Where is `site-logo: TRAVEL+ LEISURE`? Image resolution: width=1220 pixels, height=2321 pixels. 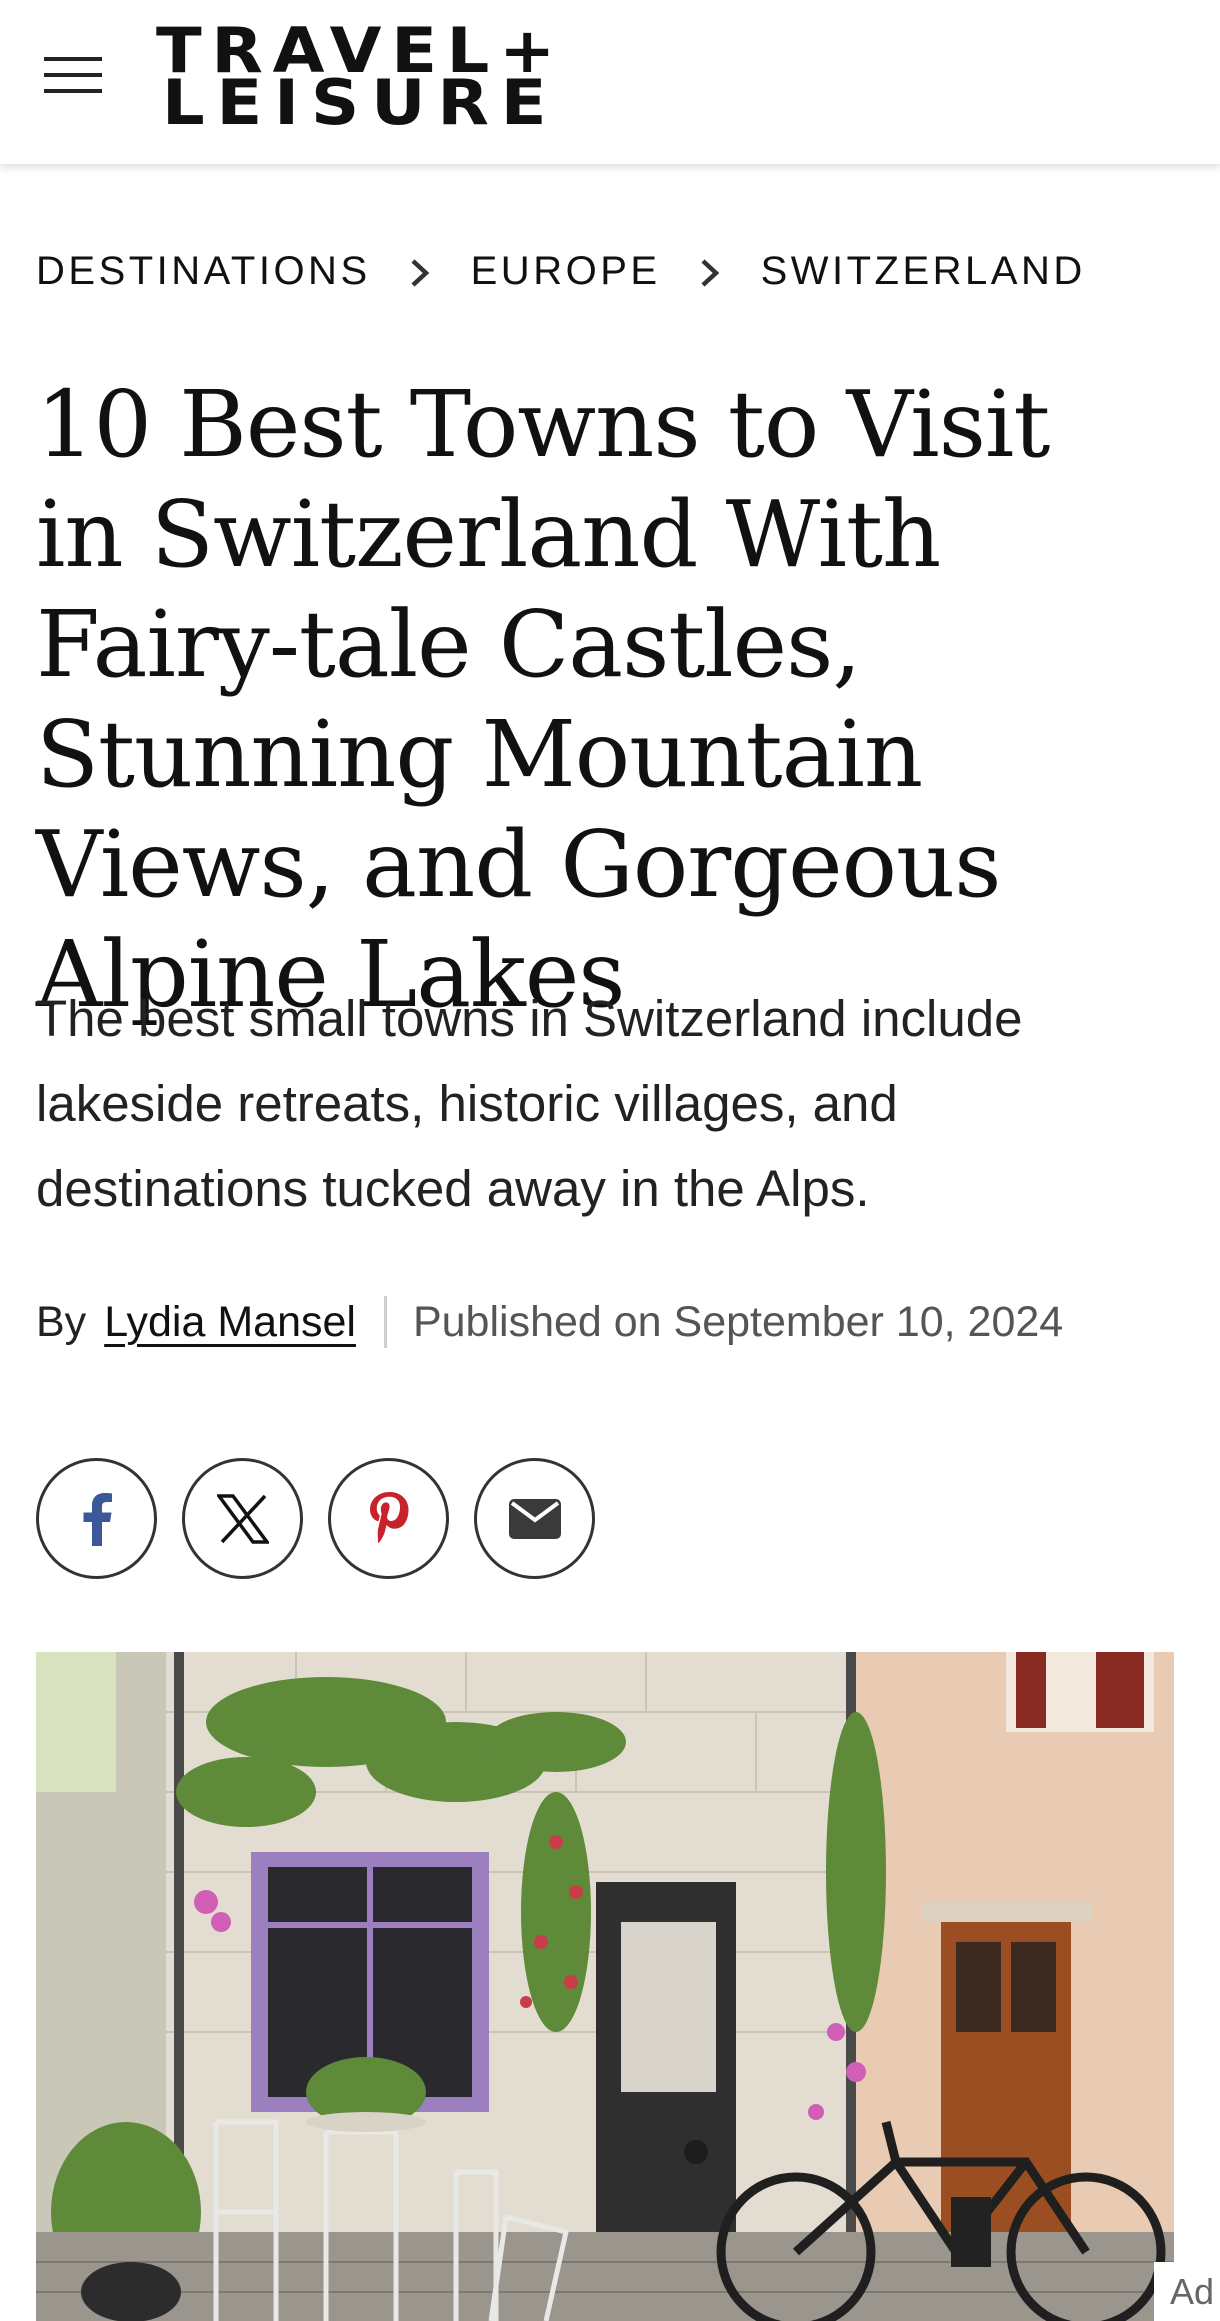
site-logo: TRAVEL+ LEISURE is located at coordinates (371, 77).